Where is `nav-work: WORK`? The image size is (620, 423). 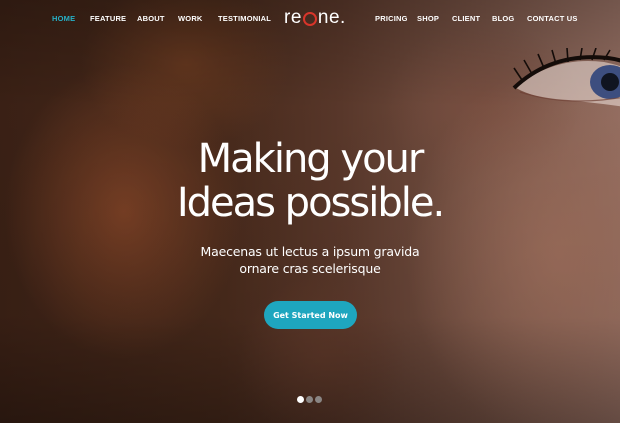 nav-work: WORK is located at coordinates (190, 18).